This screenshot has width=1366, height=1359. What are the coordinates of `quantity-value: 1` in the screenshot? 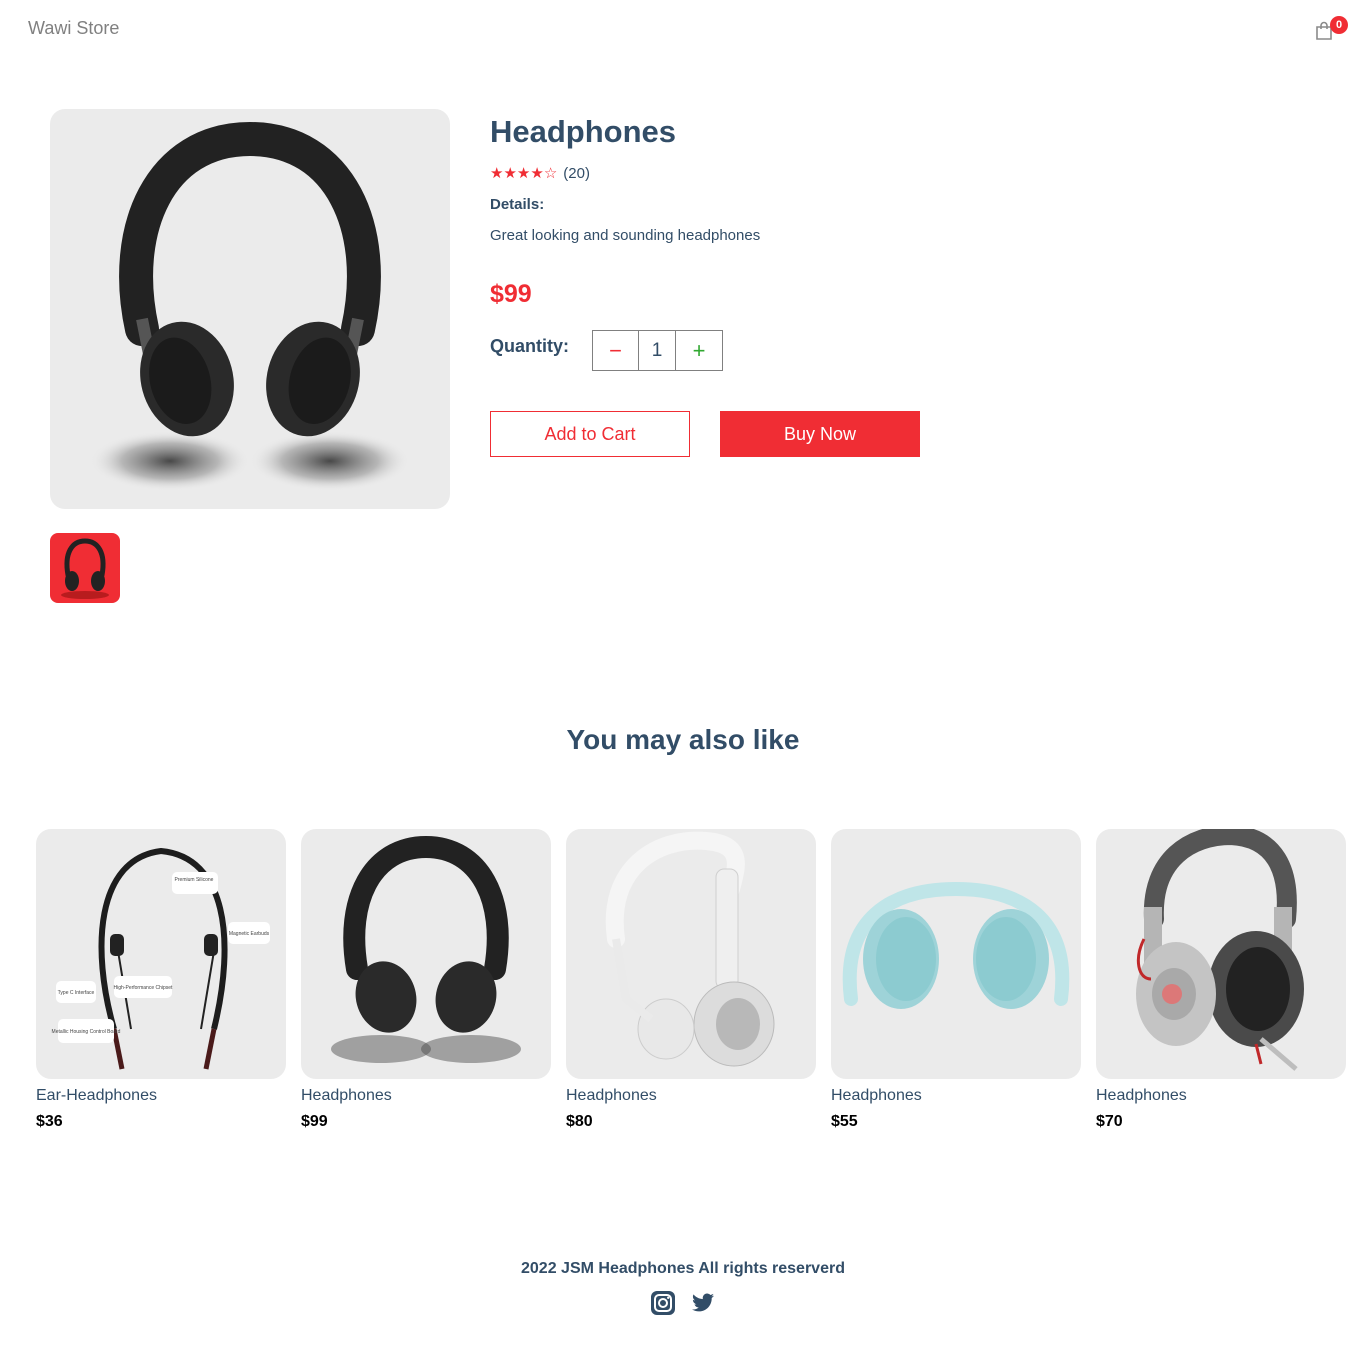 It's located at (657, 350).